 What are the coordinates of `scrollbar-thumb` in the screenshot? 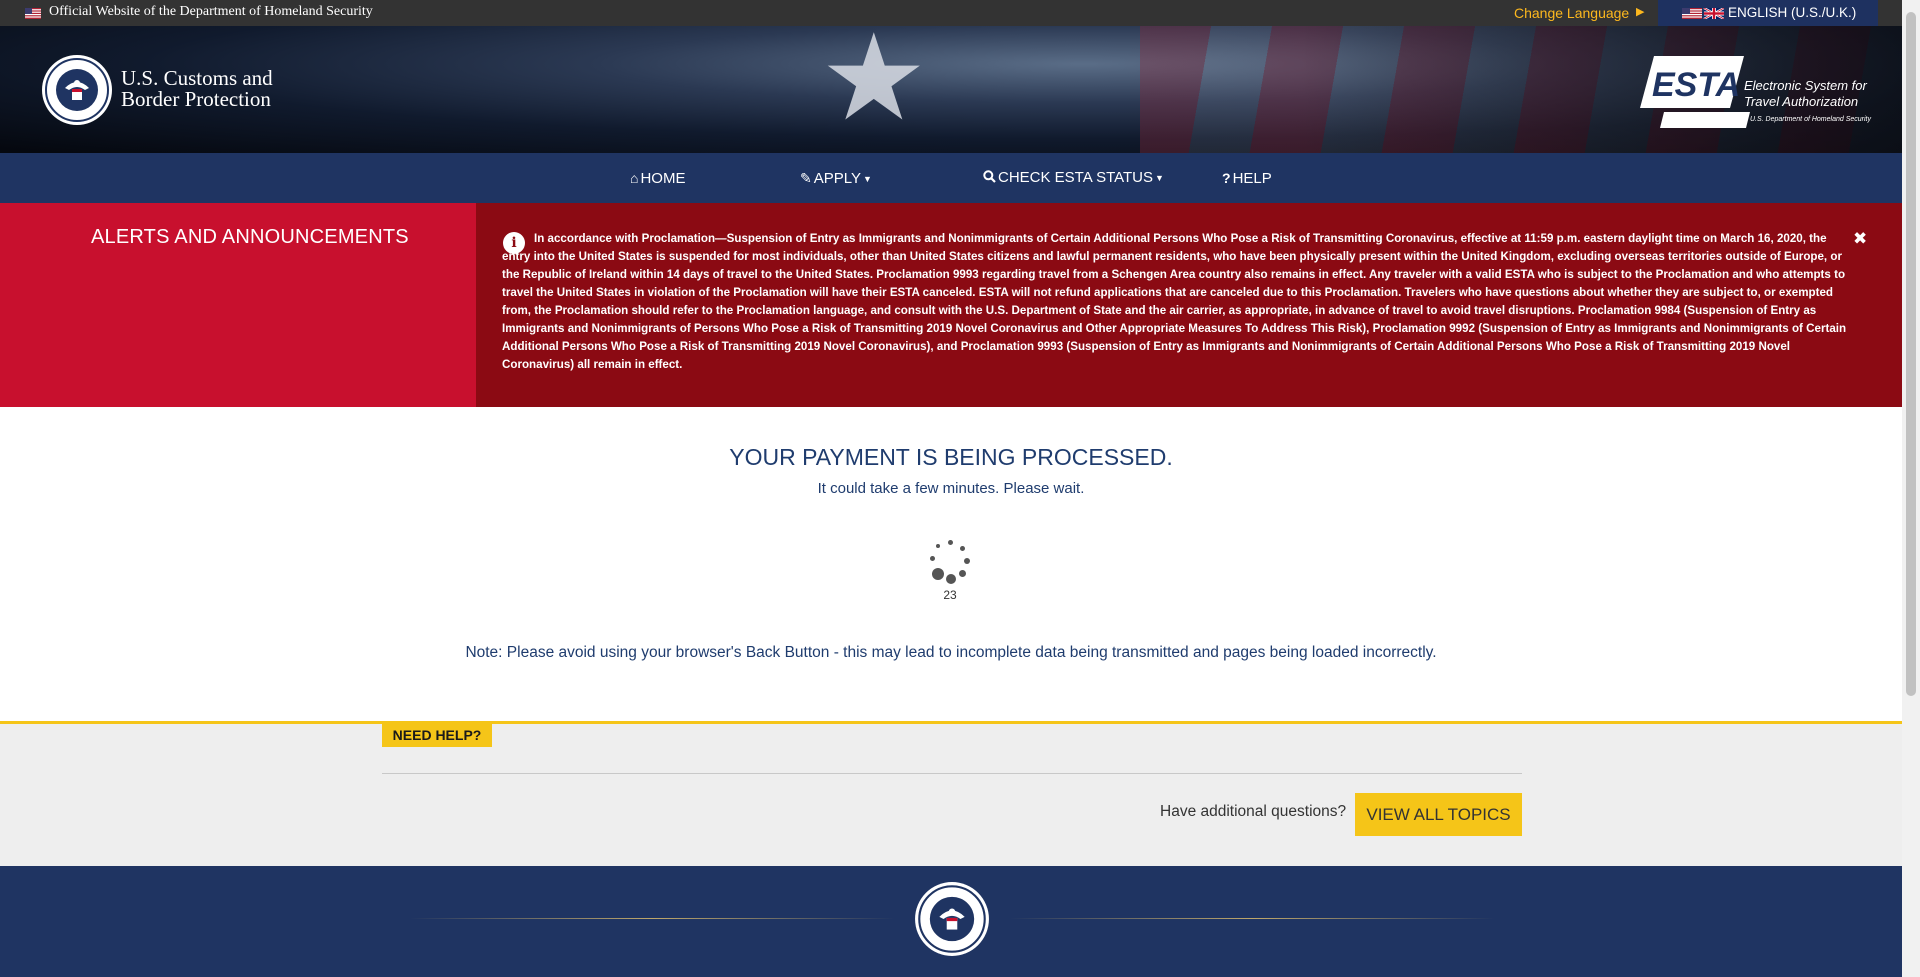 It's located at (1911, 354).